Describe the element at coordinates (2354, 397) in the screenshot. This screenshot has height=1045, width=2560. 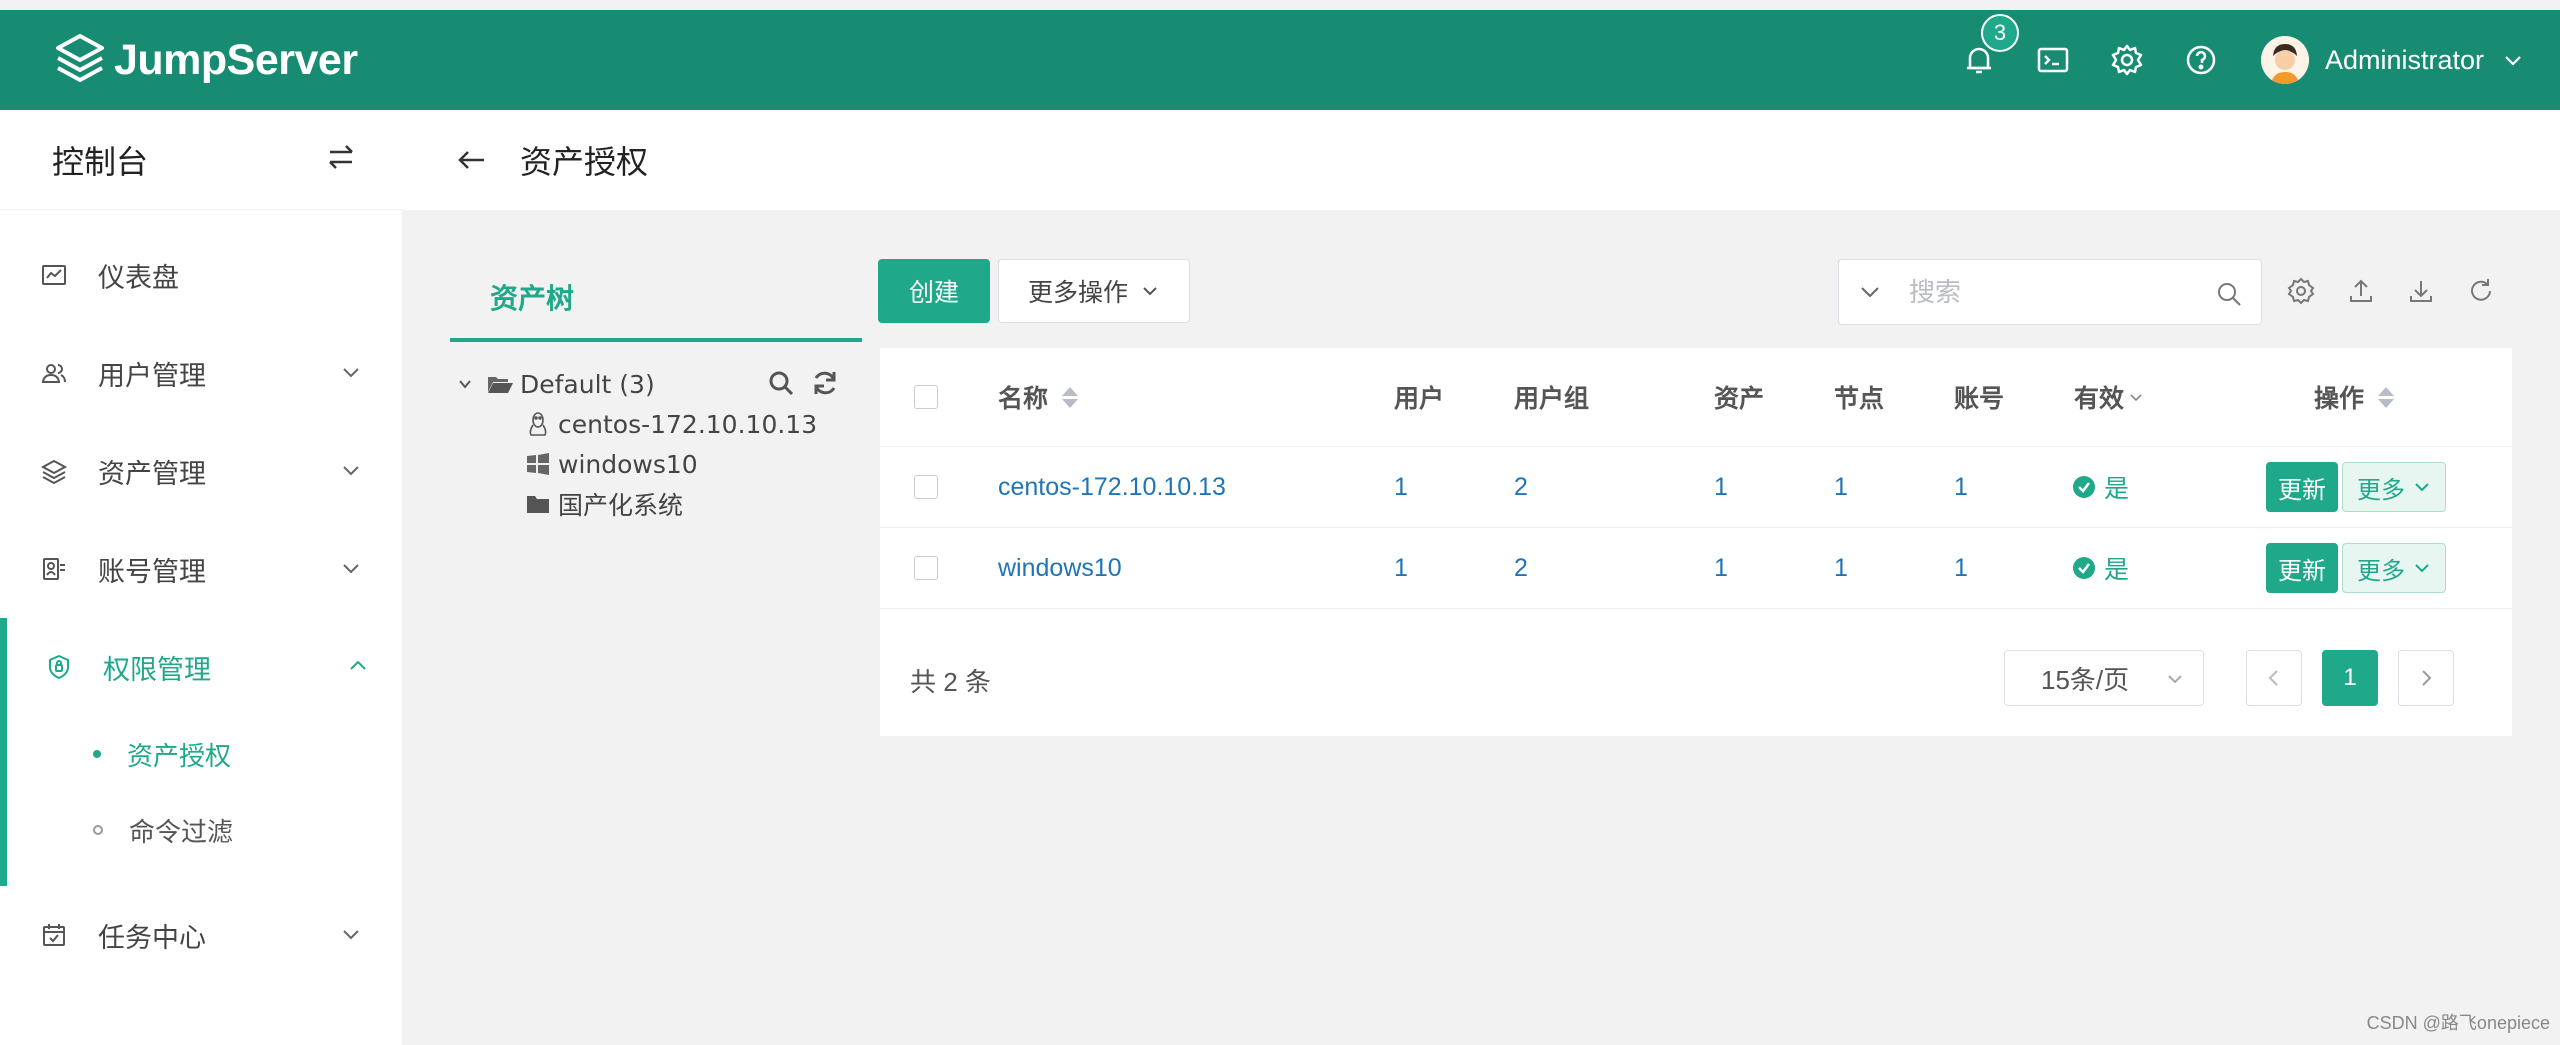
I see `column-header-actions: 操作` at that location.